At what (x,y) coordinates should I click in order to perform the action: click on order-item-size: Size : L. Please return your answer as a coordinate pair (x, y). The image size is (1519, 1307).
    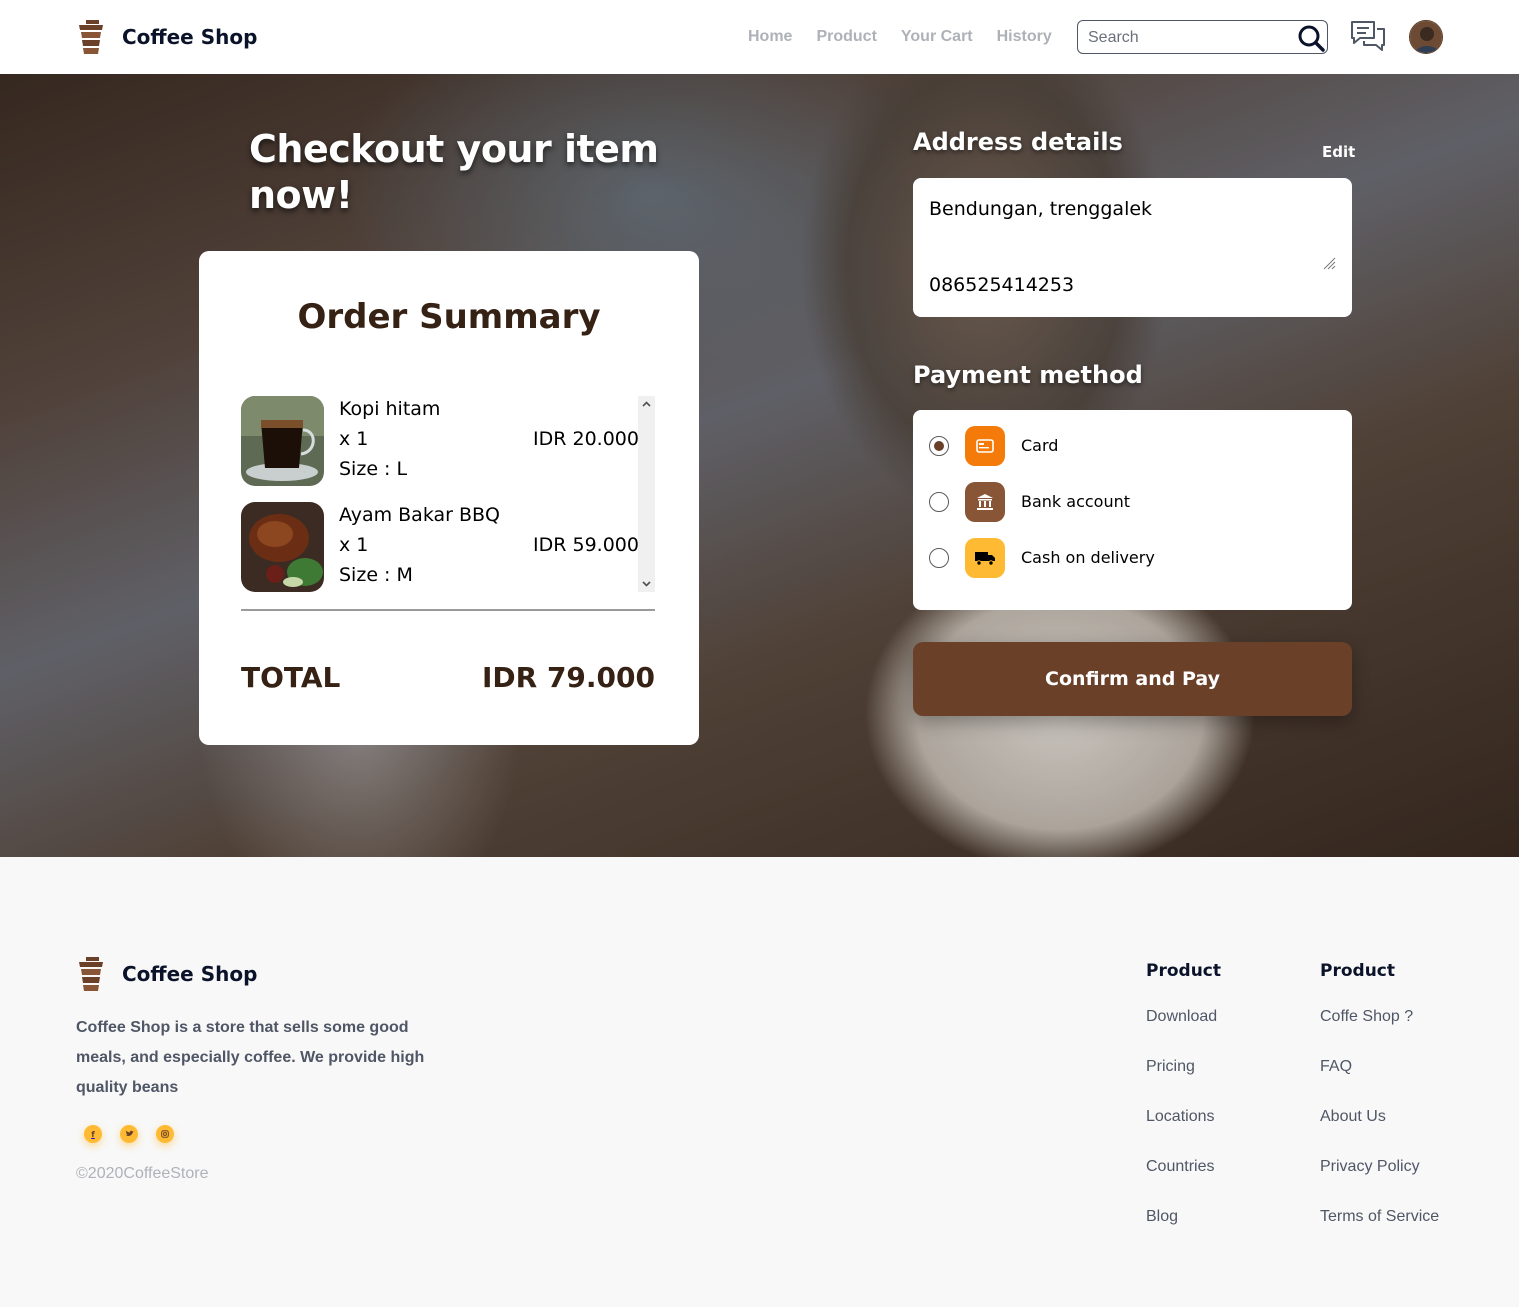
    Looking at the image, I should click on (373, 469).